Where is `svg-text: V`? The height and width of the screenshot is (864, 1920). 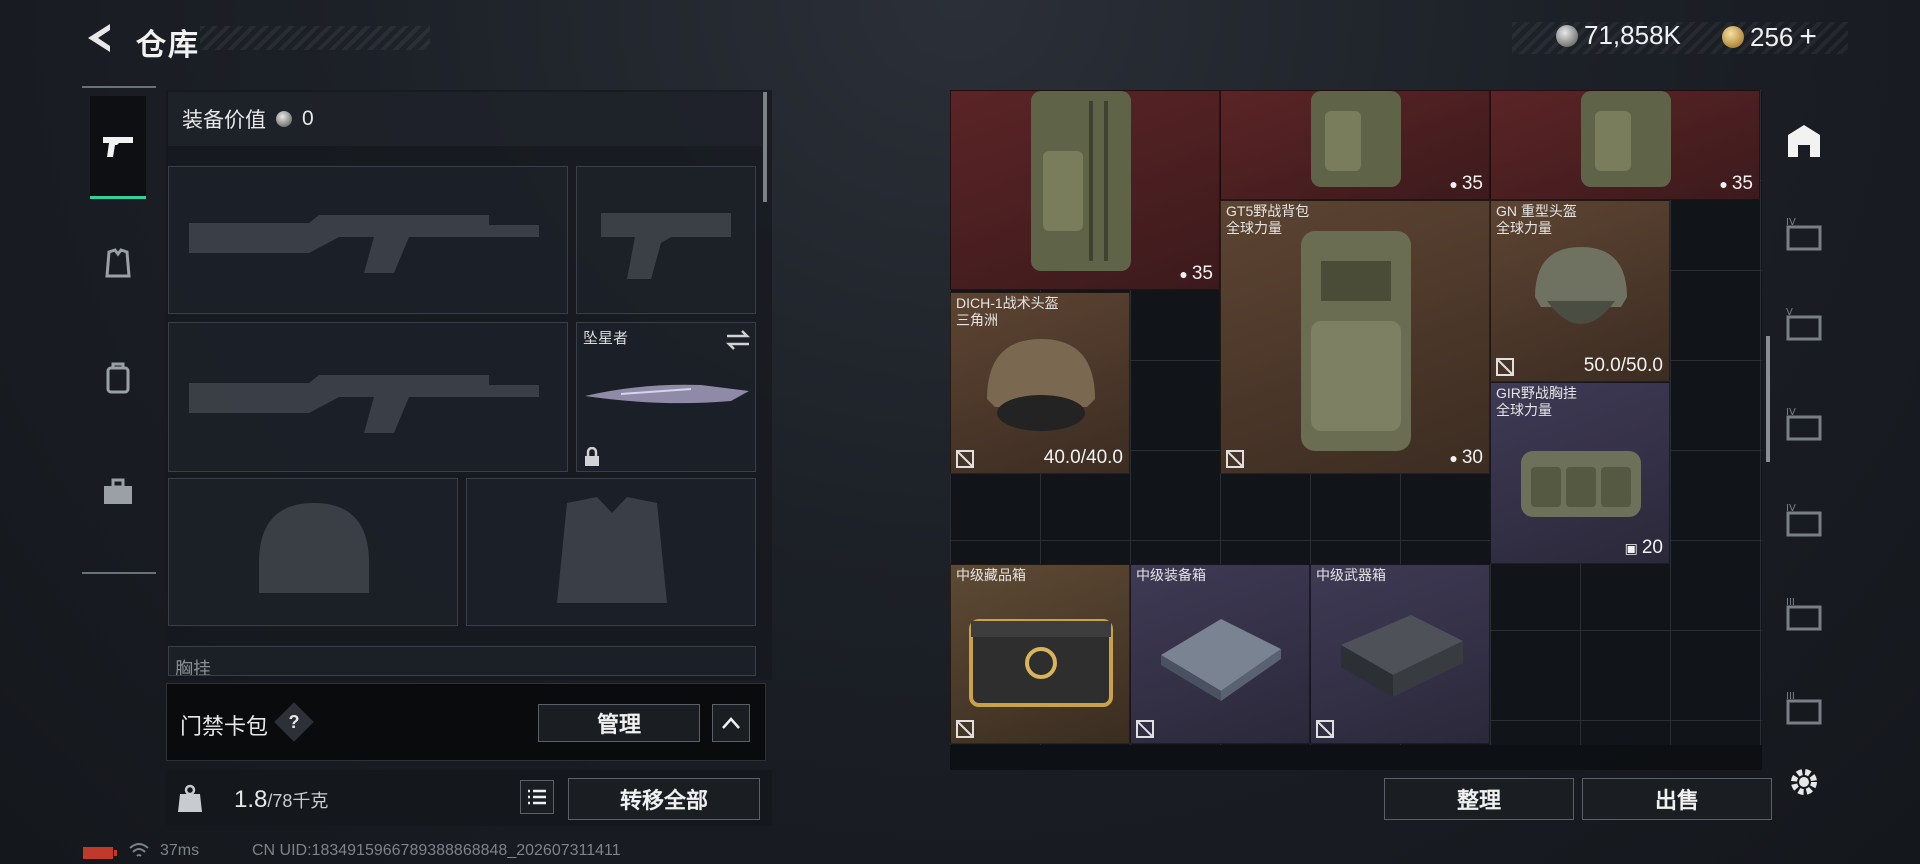 svg-text: V is located at coordinates (1789, 312).